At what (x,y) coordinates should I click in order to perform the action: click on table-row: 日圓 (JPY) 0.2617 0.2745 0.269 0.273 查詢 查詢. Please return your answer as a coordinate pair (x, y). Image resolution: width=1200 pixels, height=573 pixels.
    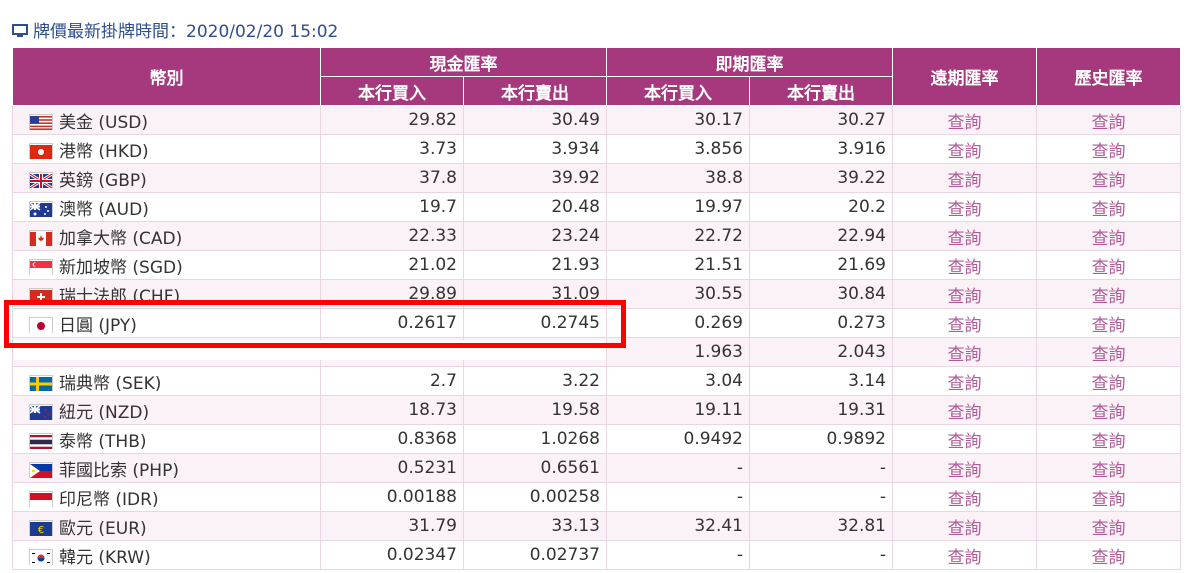
    Looking at the image, I should click on (596, 323).